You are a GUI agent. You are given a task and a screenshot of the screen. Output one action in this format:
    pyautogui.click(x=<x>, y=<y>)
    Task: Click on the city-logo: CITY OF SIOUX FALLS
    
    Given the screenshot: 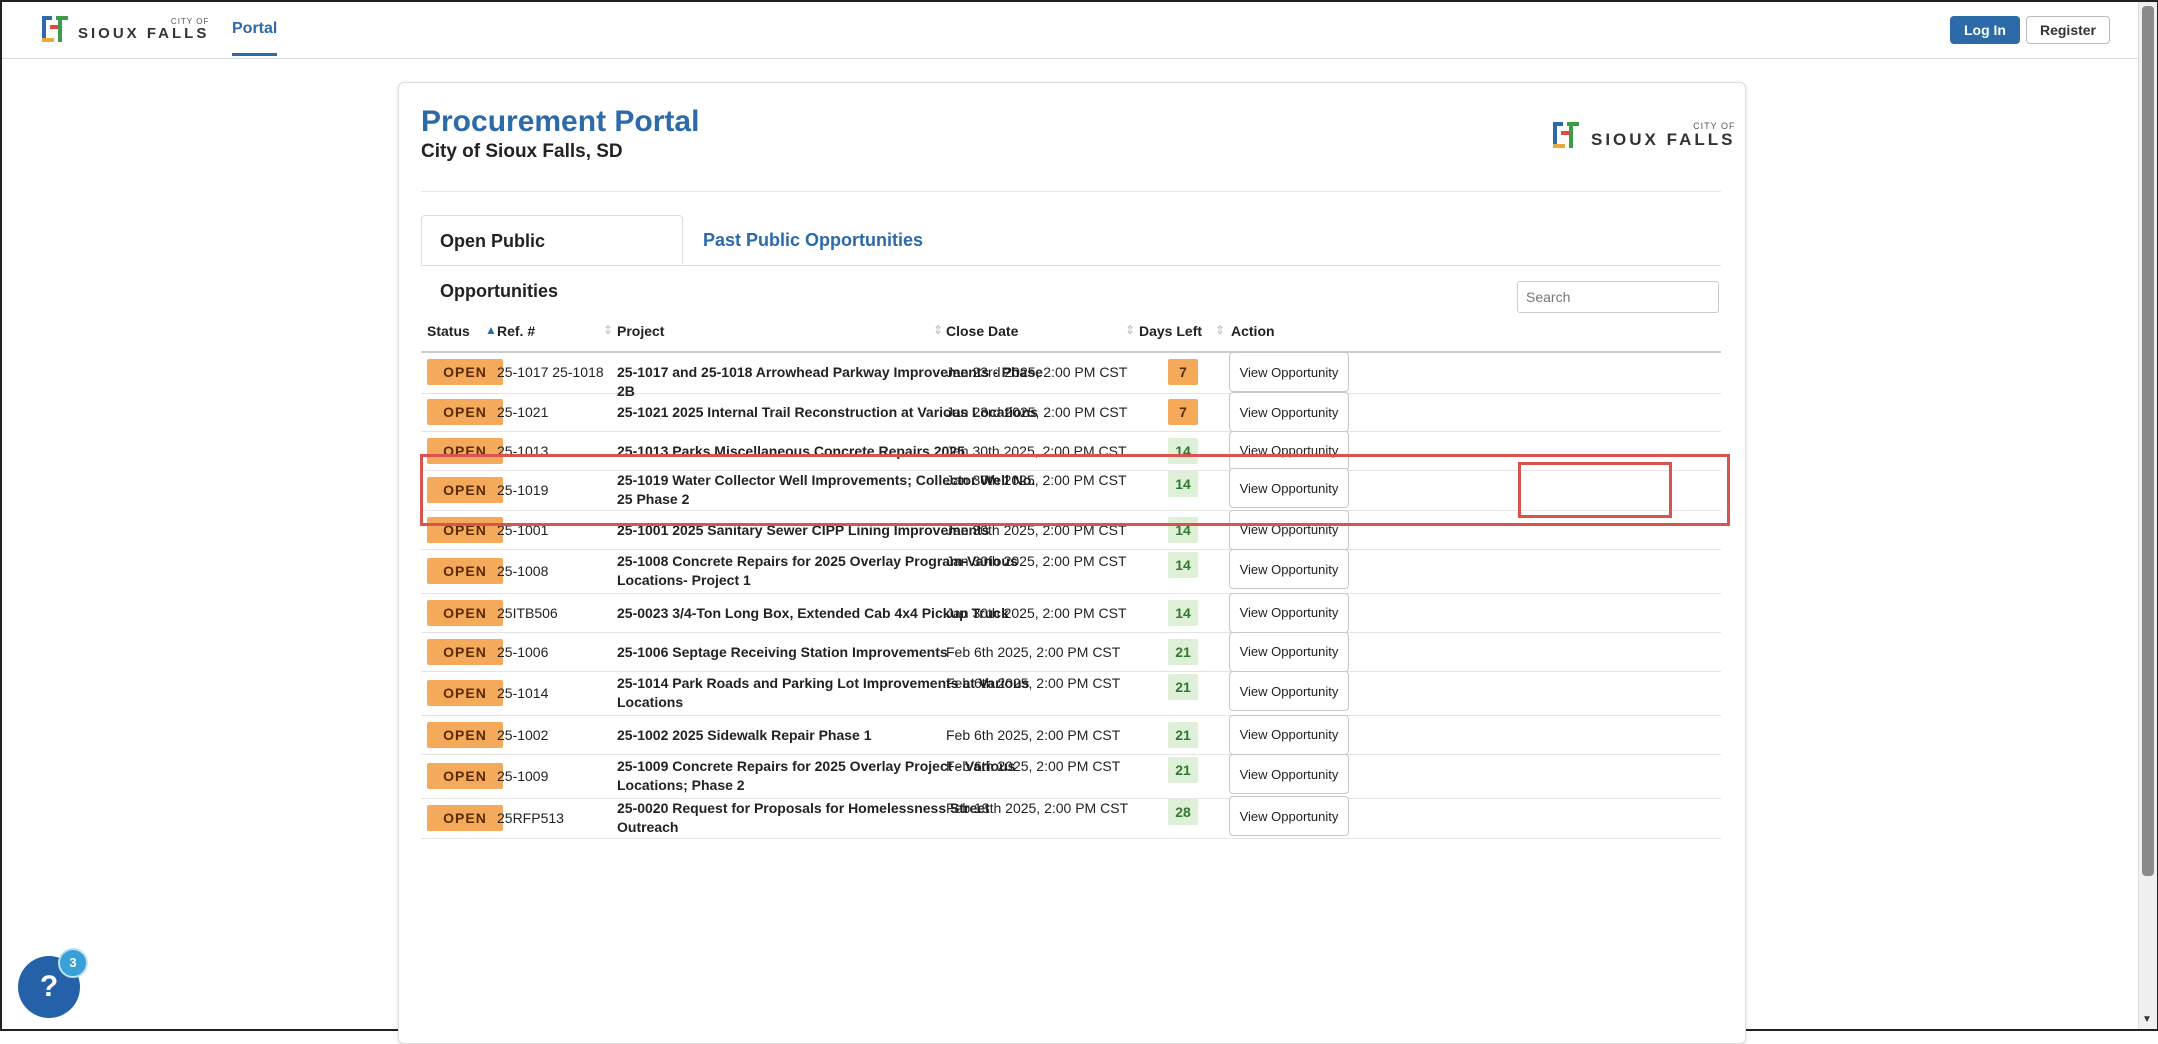 What is the action you would take?
    pyautogui.click(x=125, y=29)
    